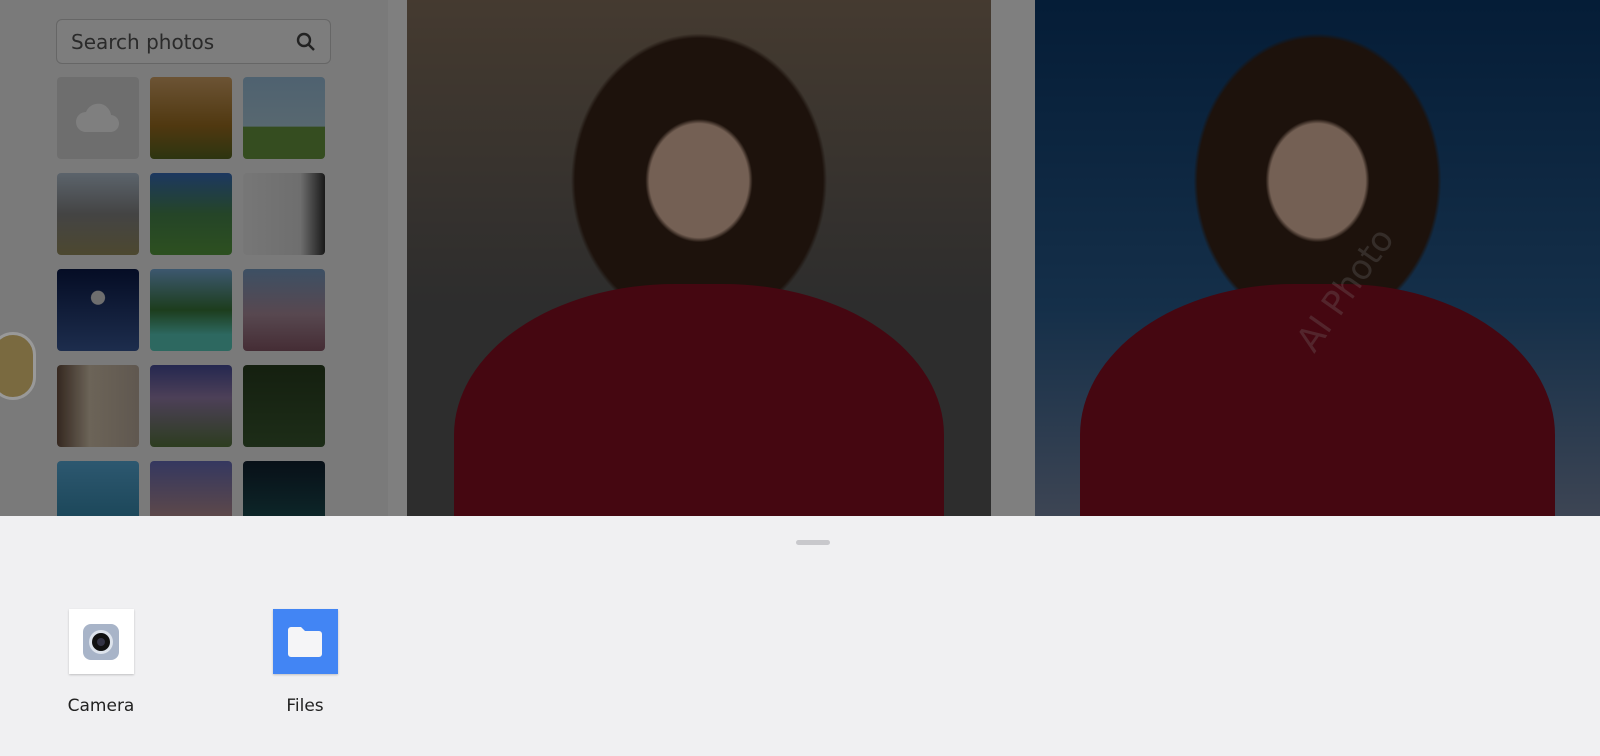 The height and width of the screenshot is (756, 1600). Describe the element at coordinates (18, 366) in the screenshot. I see `floating-button` at that location.